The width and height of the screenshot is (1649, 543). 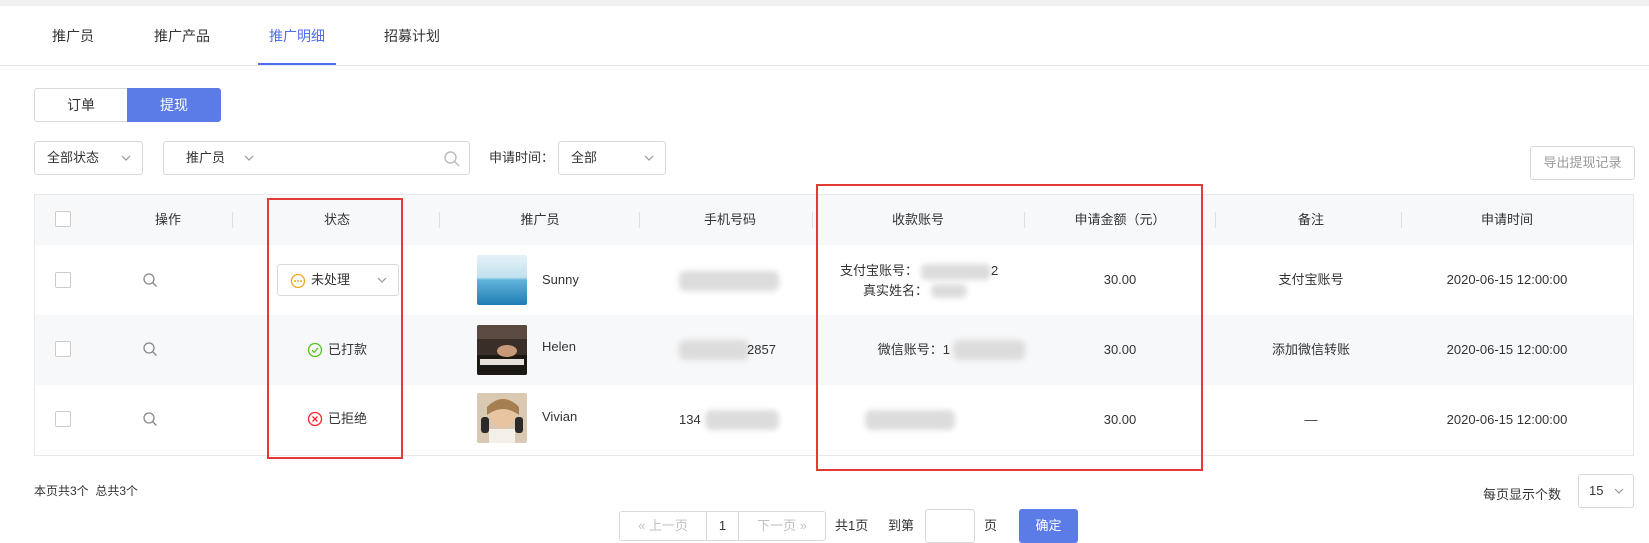 What do you see at coordinates (206, 157) in the screenshot?
I see `search-field-value: 推广员` at bounding box center [206, 157].